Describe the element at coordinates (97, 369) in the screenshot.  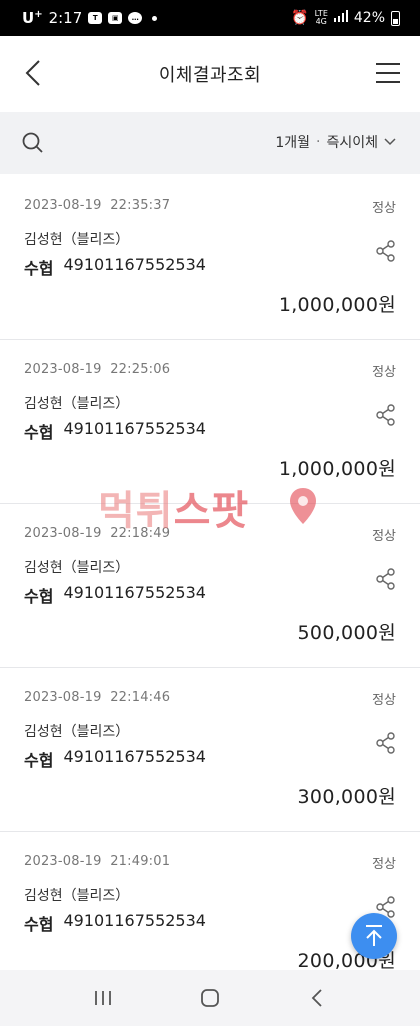
I see `transaction-datetime: 2023-08-19 22:25:06` at that location.